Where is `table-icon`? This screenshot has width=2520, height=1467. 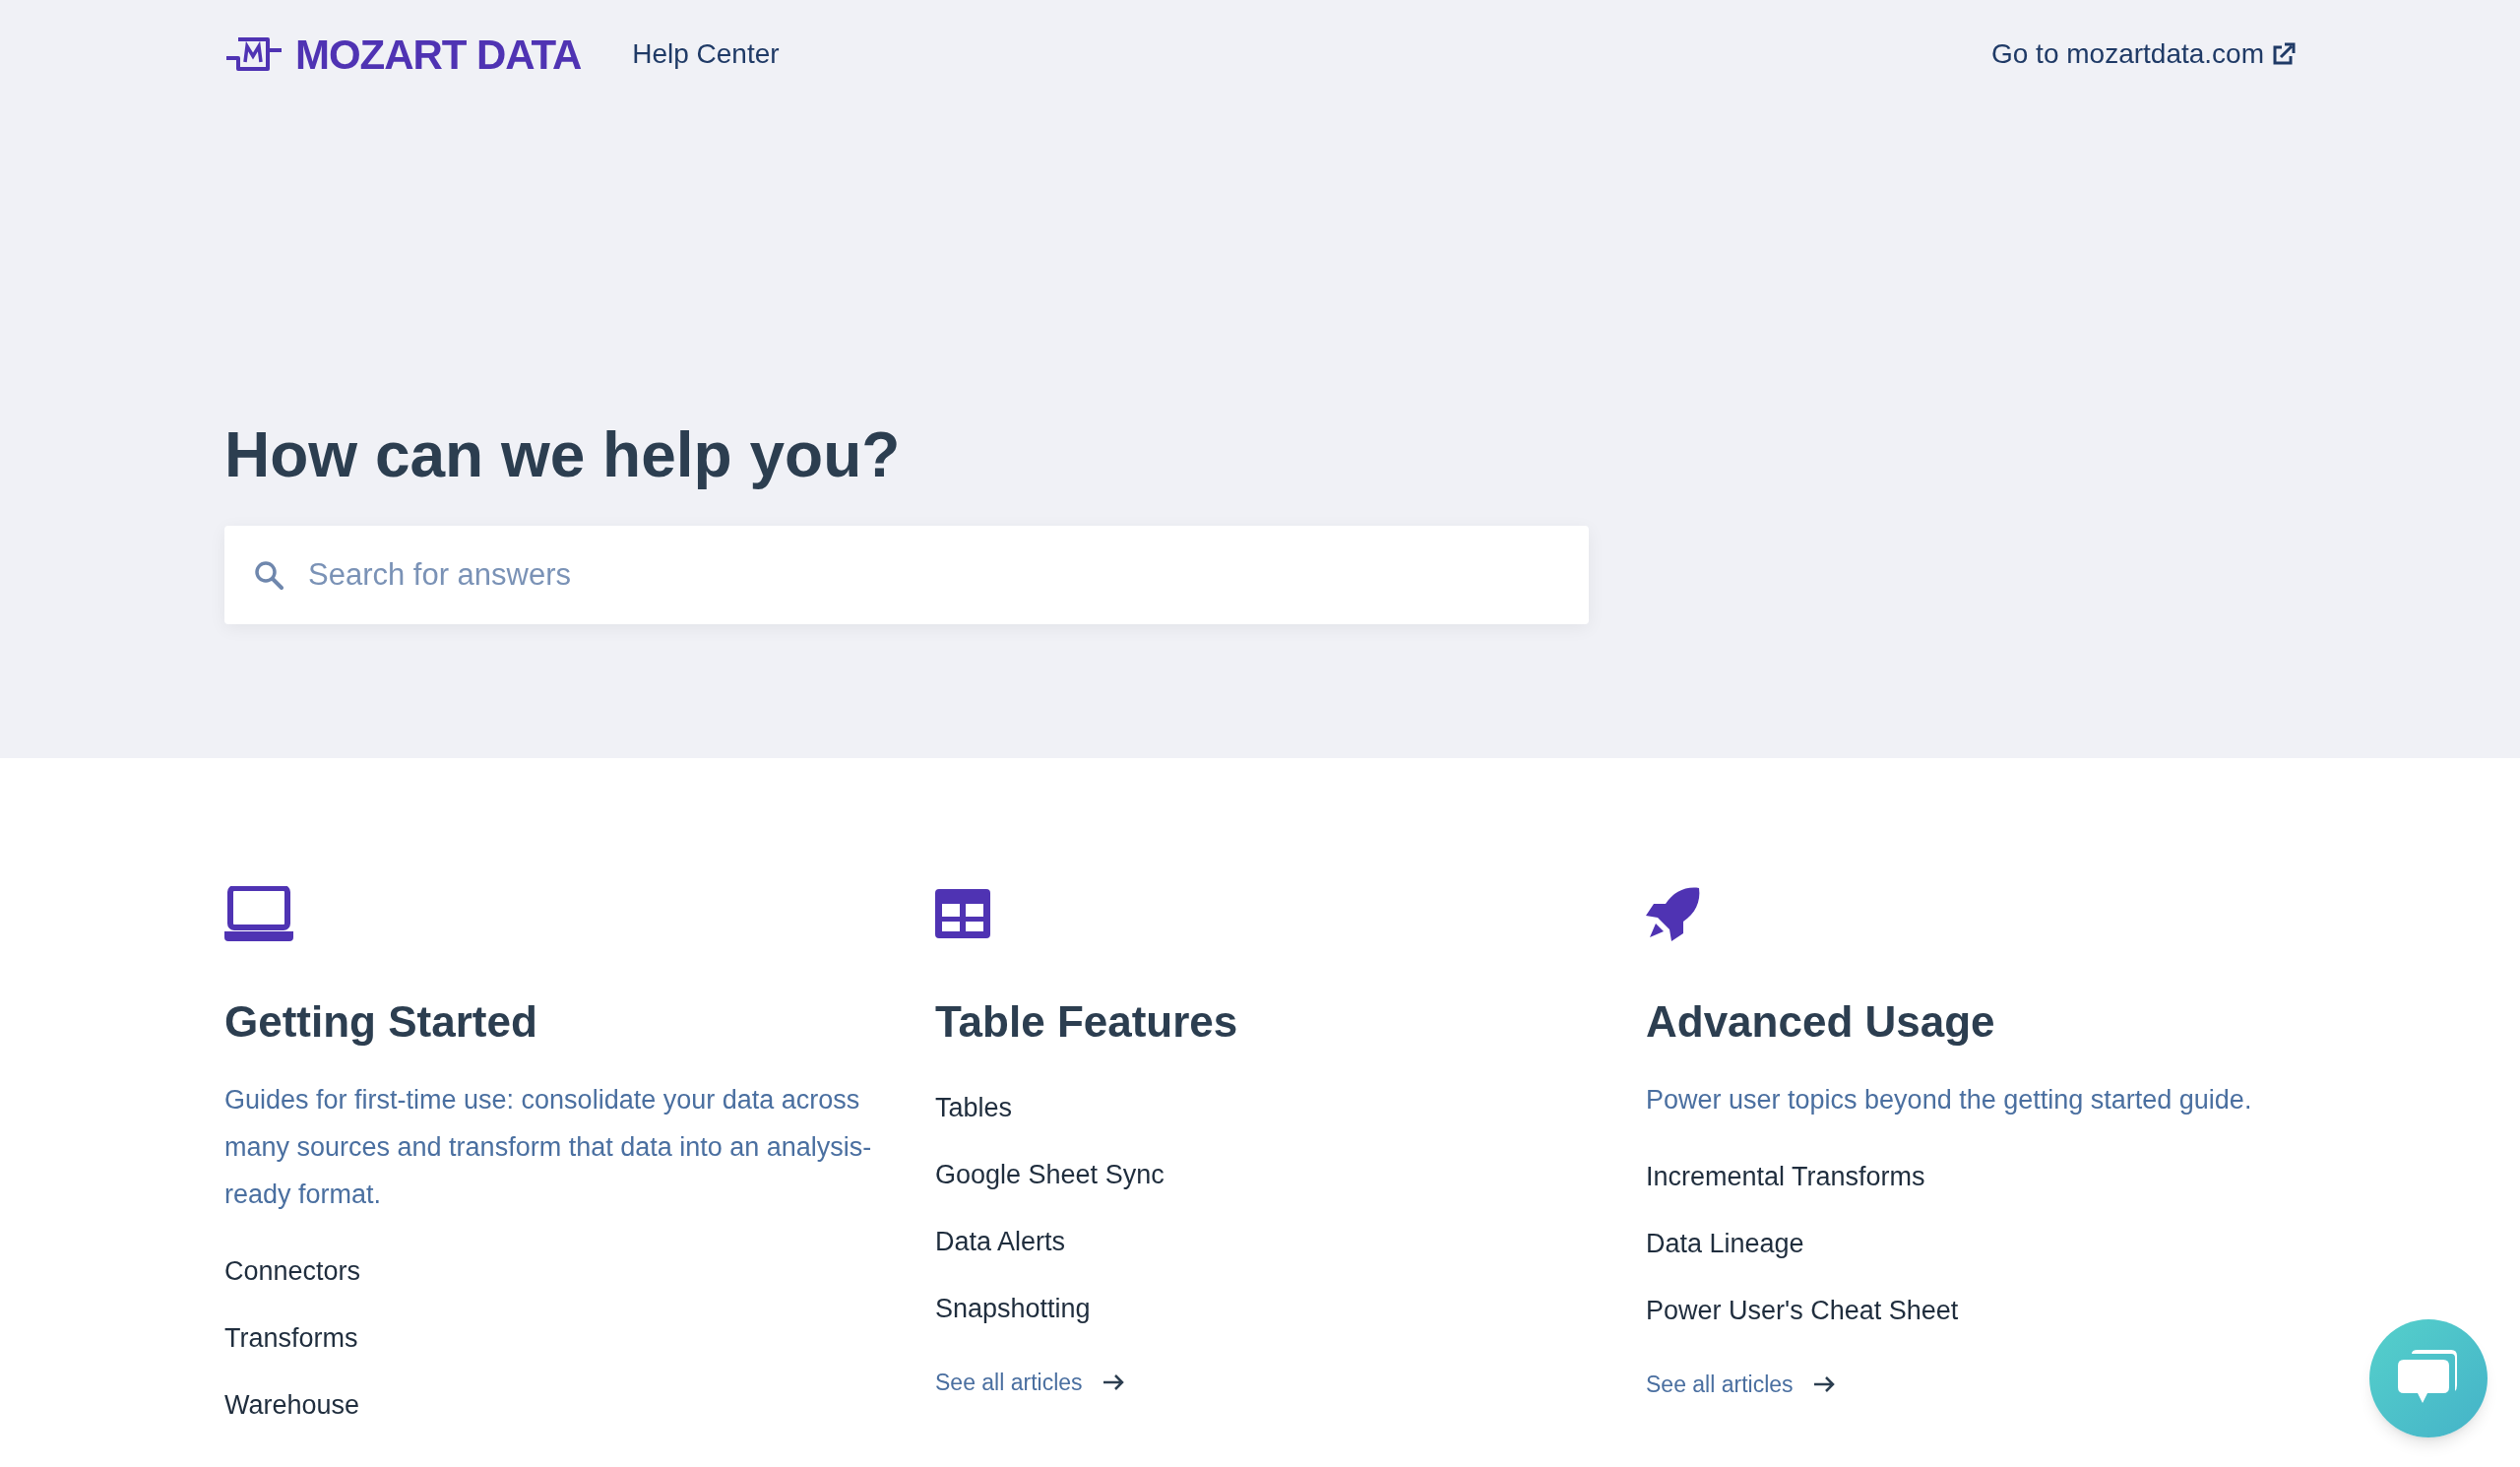 table-icon is located at coordinates (962, 913).